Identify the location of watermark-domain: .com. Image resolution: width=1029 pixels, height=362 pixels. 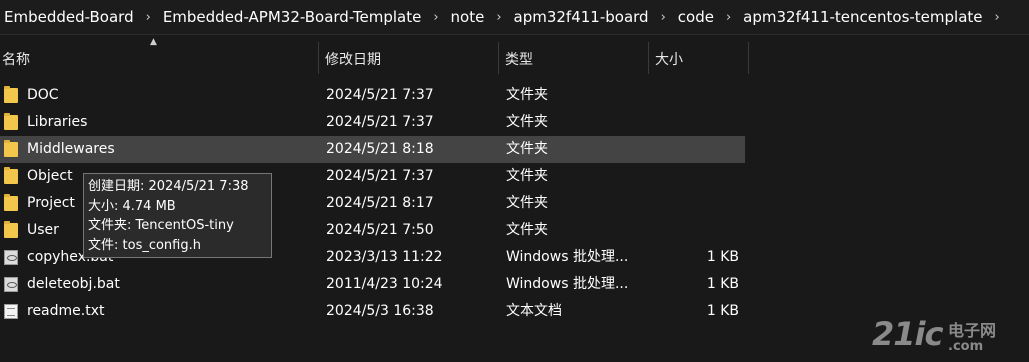
(966, 346).